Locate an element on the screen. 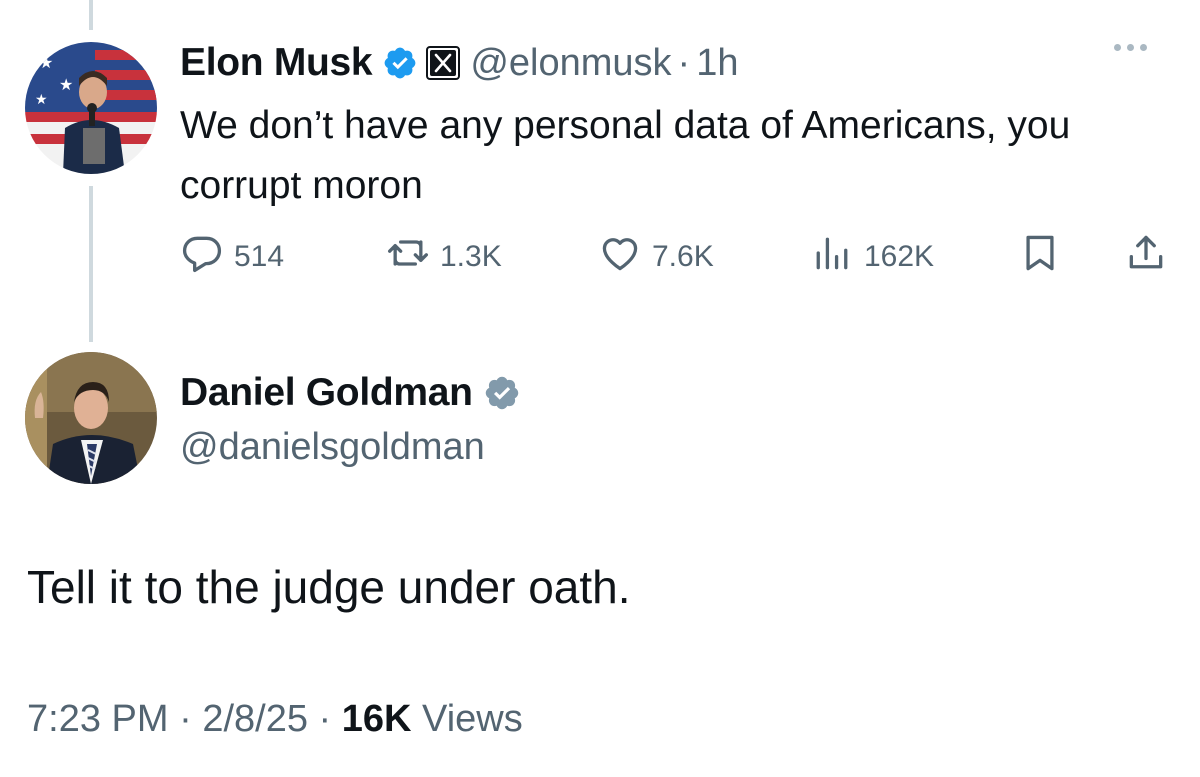 The height and width of the screenshot is (777, 1200). retweet-icon is located at coordinates (408, 257).